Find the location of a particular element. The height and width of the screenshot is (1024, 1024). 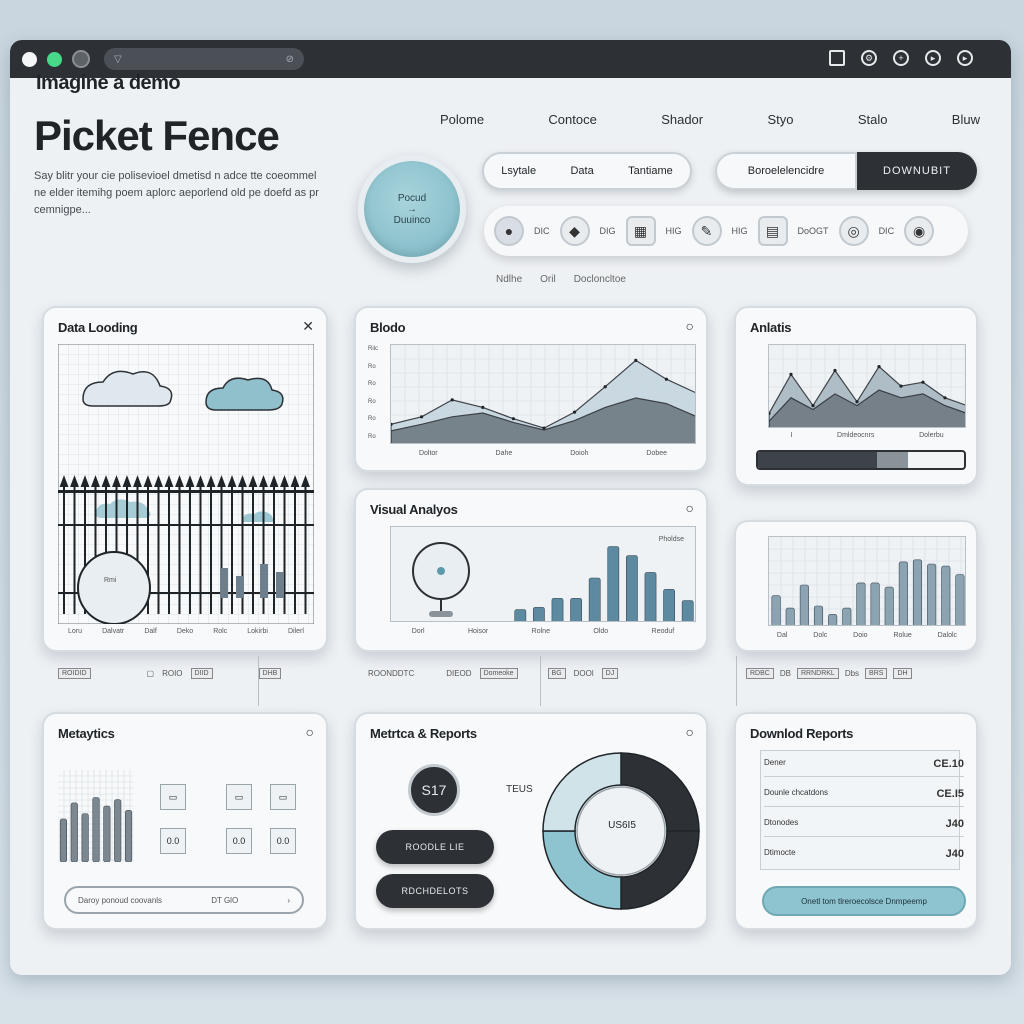

axis-tick: Dalf is located at coordinates (150, 631).